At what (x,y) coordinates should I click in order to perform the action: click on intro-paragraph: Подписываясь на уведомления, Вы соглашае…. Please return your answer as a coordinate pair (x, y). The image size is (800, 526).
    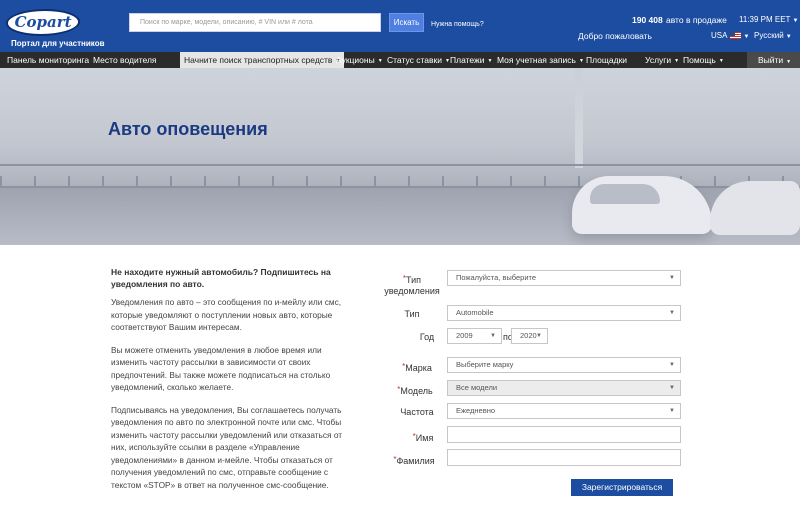
    Looking at the image, I should click on (227, 447).